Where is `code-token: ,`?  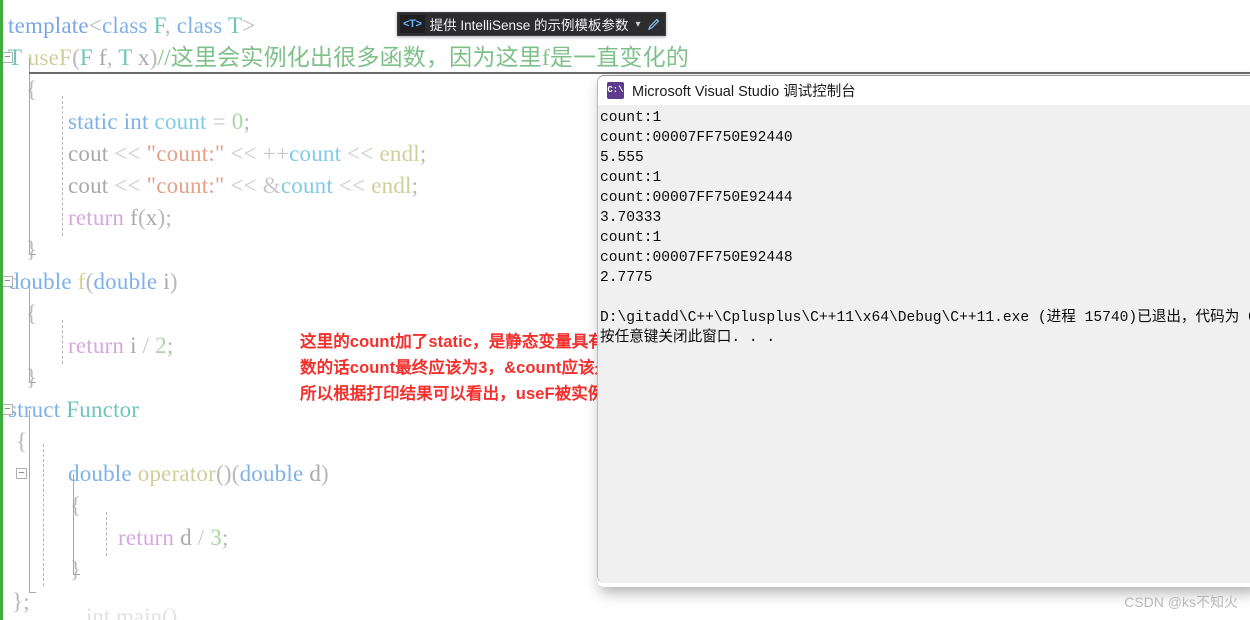 code-token: , is located at coordinates (170, 25).